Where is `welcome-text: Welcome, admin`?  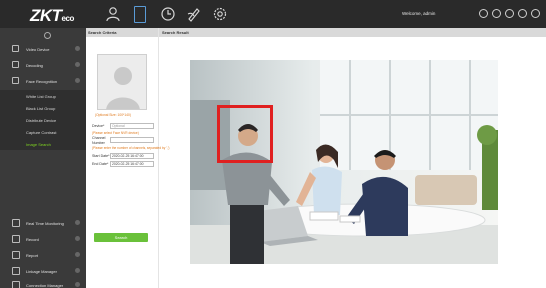
welcome-text: Welcome, admin is located at coordinates (419, 13).